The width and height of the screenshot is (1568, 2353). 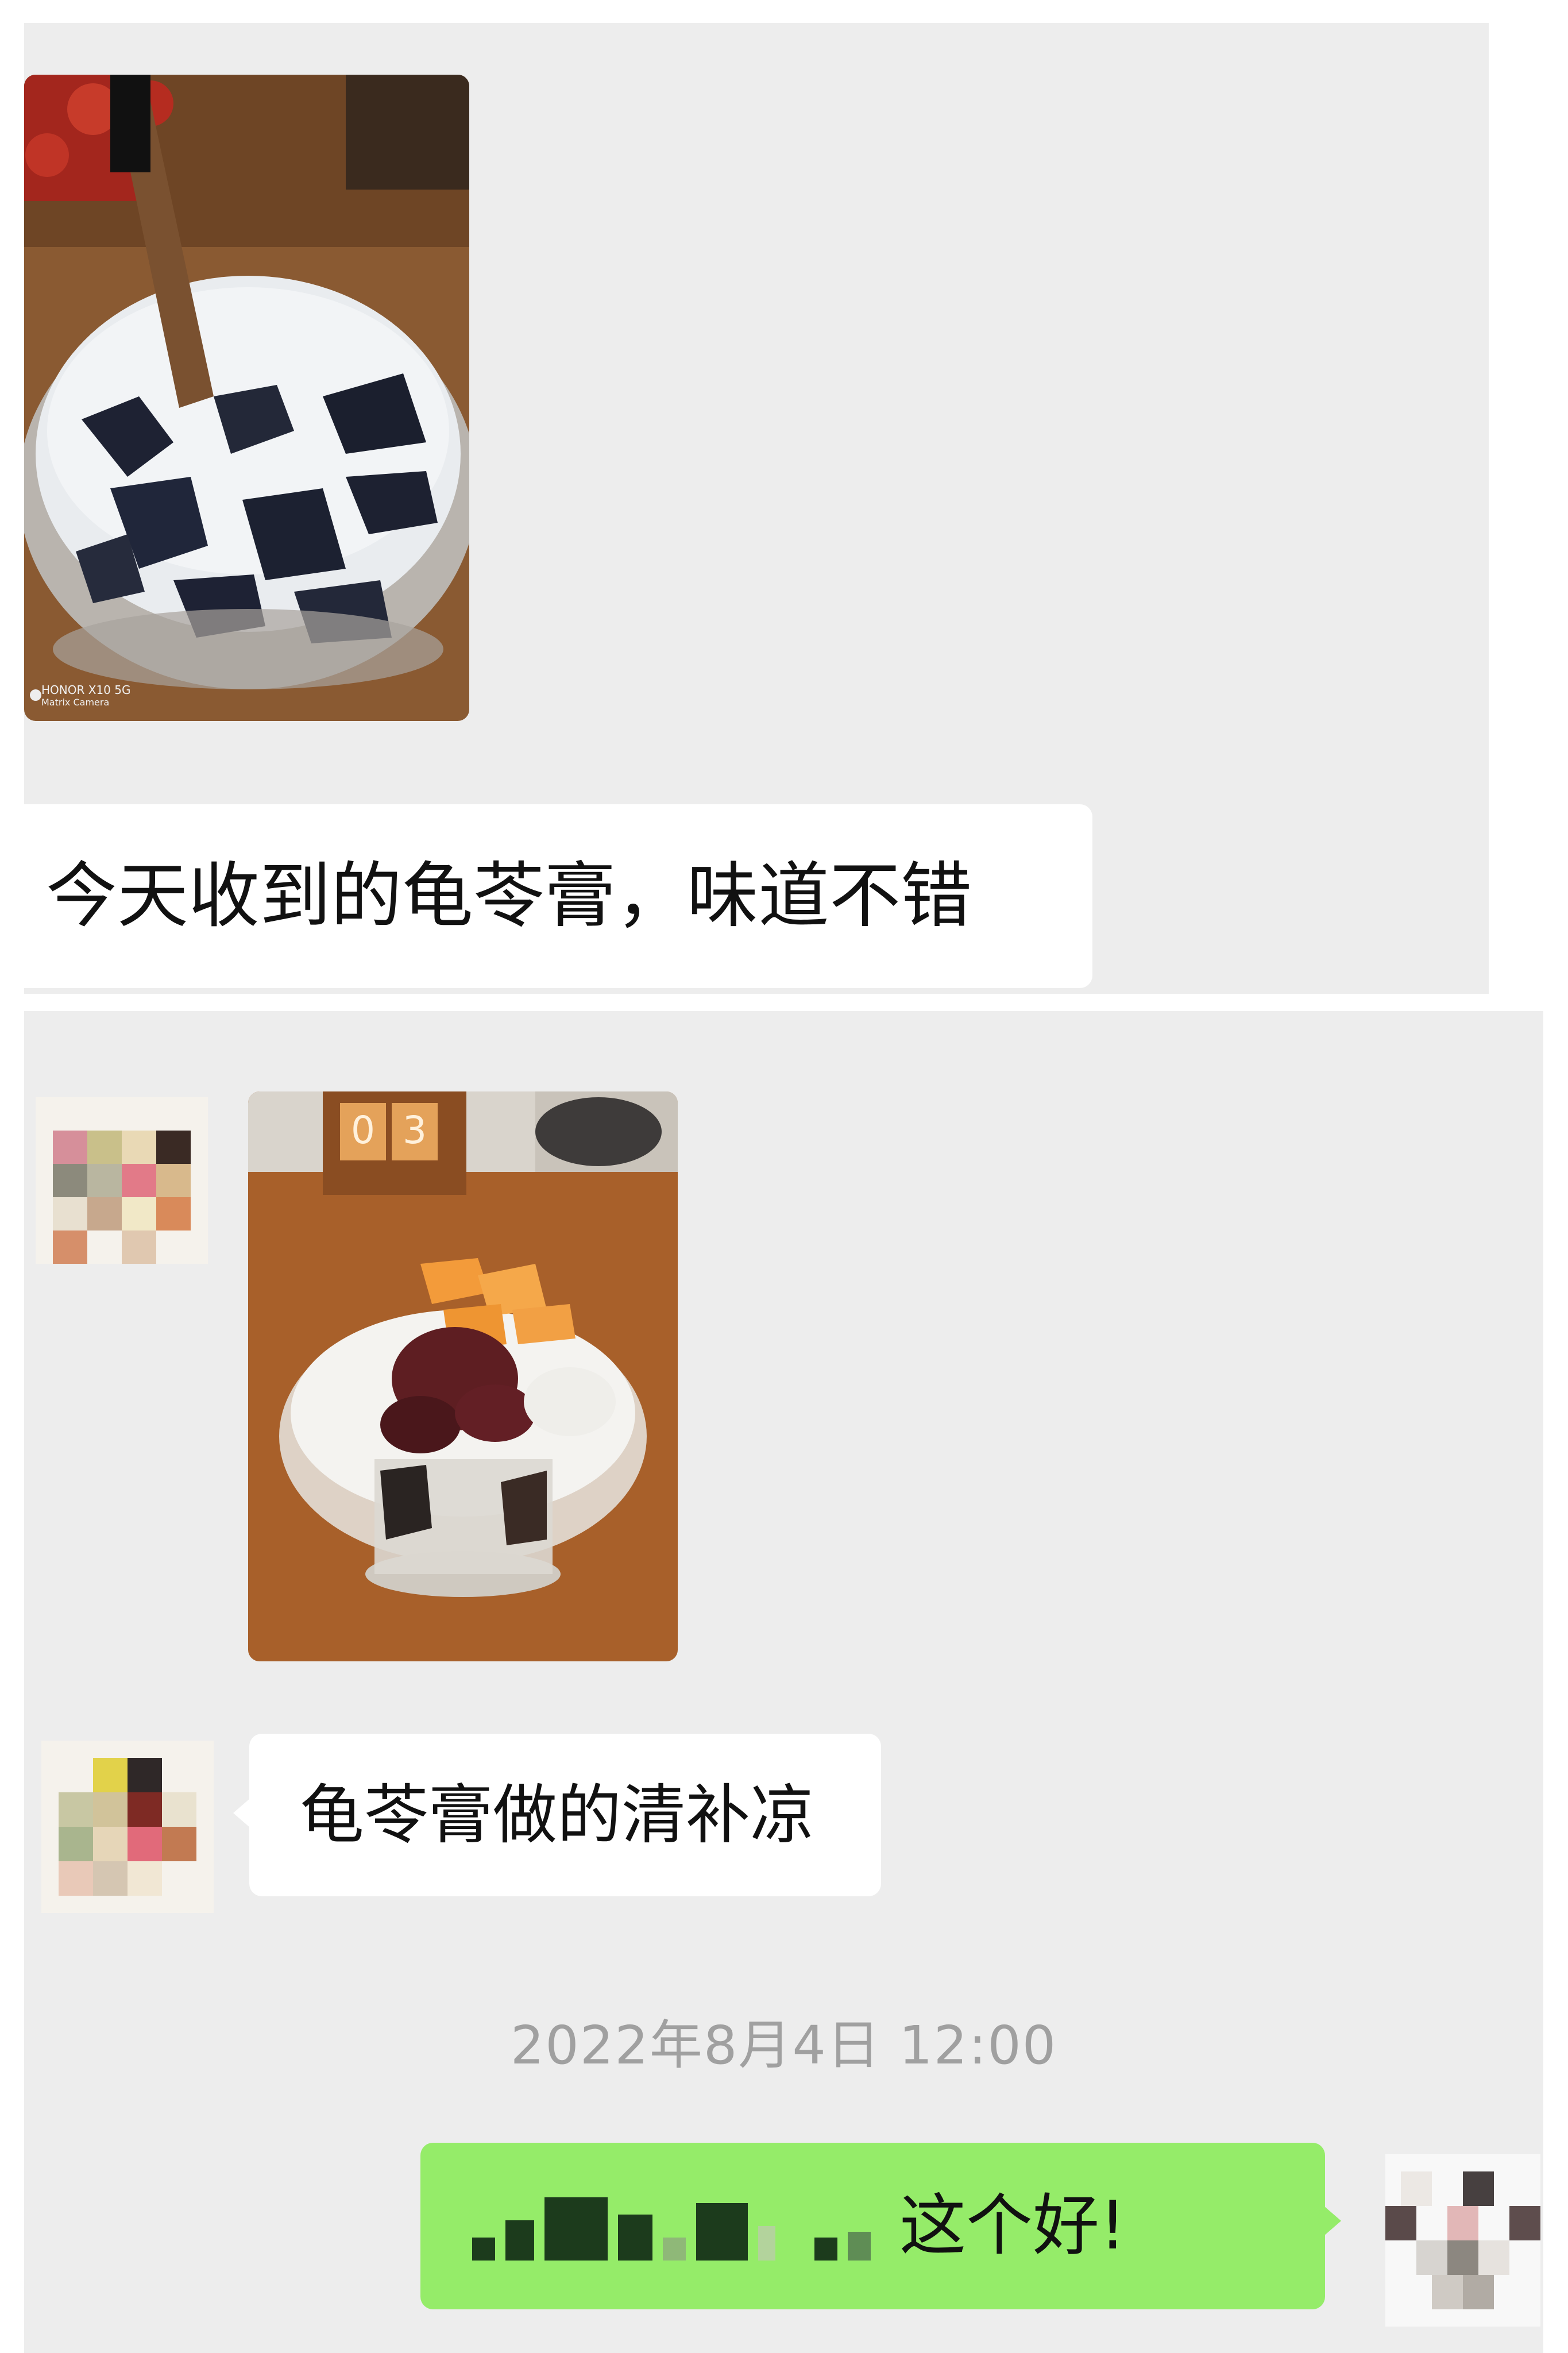 I want to click on my-message-bubble: 这个好!, so click(x=880, y=2226).